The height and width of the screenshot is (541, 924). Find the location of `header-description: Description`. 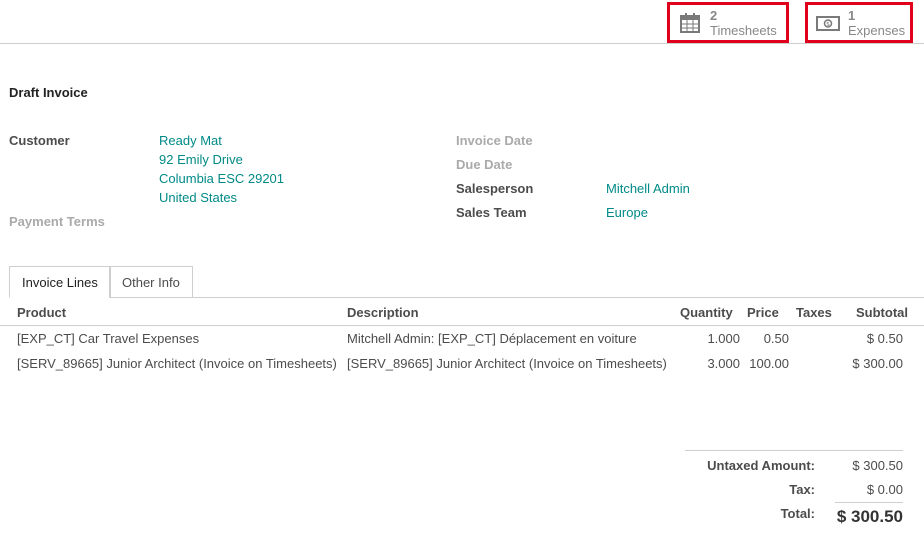

header-description: Description is located at coordinates (383, 312).